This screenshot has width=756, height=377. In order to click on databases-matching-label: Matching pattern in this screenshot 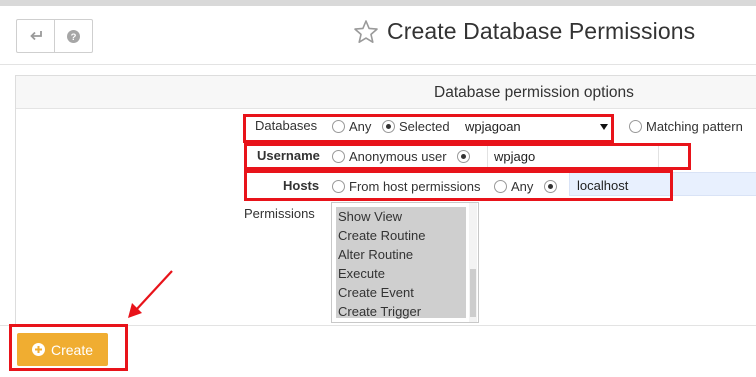, I will do `click(694, 126)`.